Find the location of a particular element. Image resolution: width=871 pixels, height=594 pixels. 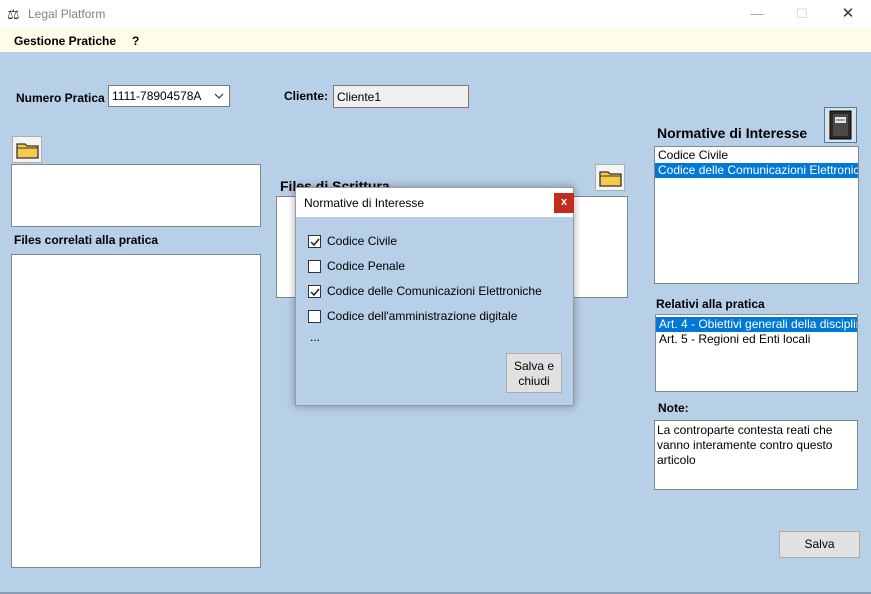

salva-e-chiudi-button: Salva e chiudi is located at coordinates (534, 373).